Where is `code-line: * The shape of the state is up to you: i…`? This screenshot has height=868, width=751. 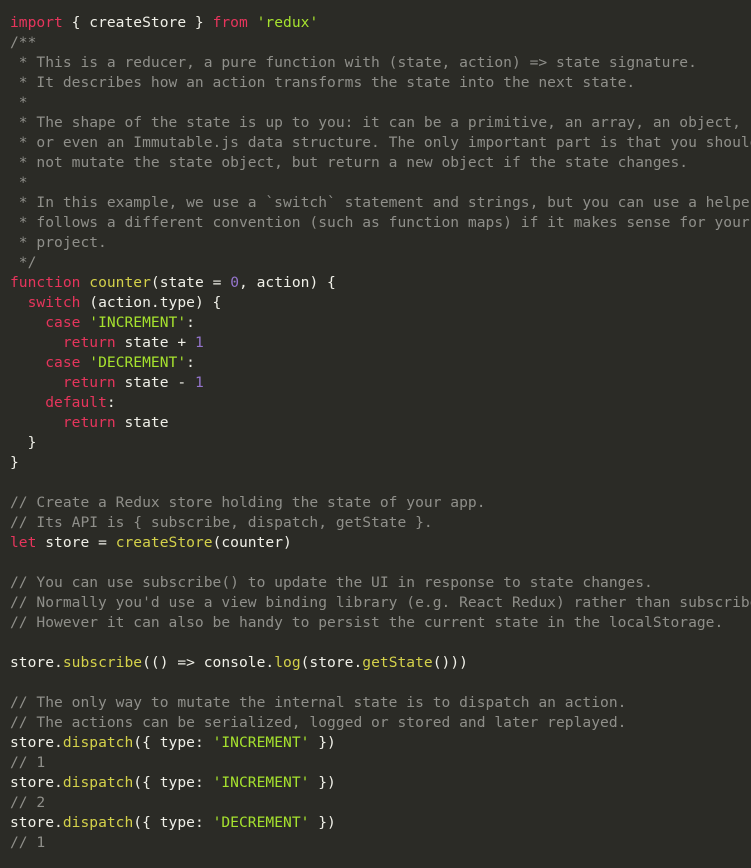 code-line: * The shape of the state is up to you: i… is located at coordinates (380, 123).